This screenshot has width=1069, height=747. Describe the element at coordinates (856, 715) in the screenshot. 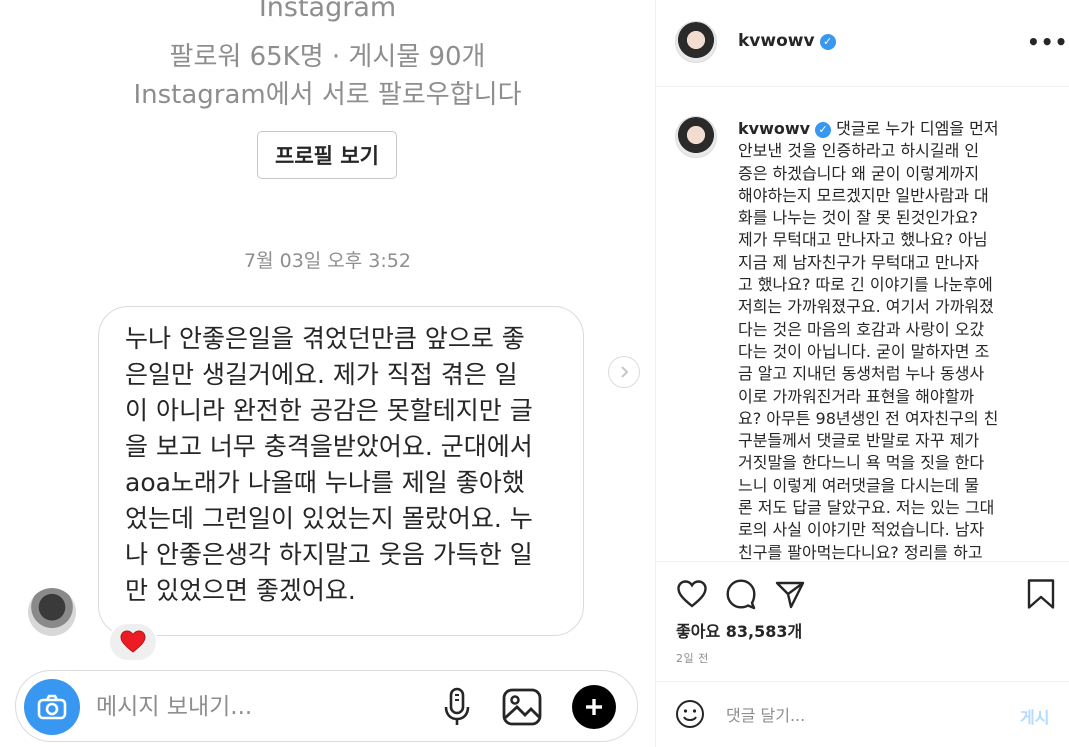

I see `comment-input` at that location.